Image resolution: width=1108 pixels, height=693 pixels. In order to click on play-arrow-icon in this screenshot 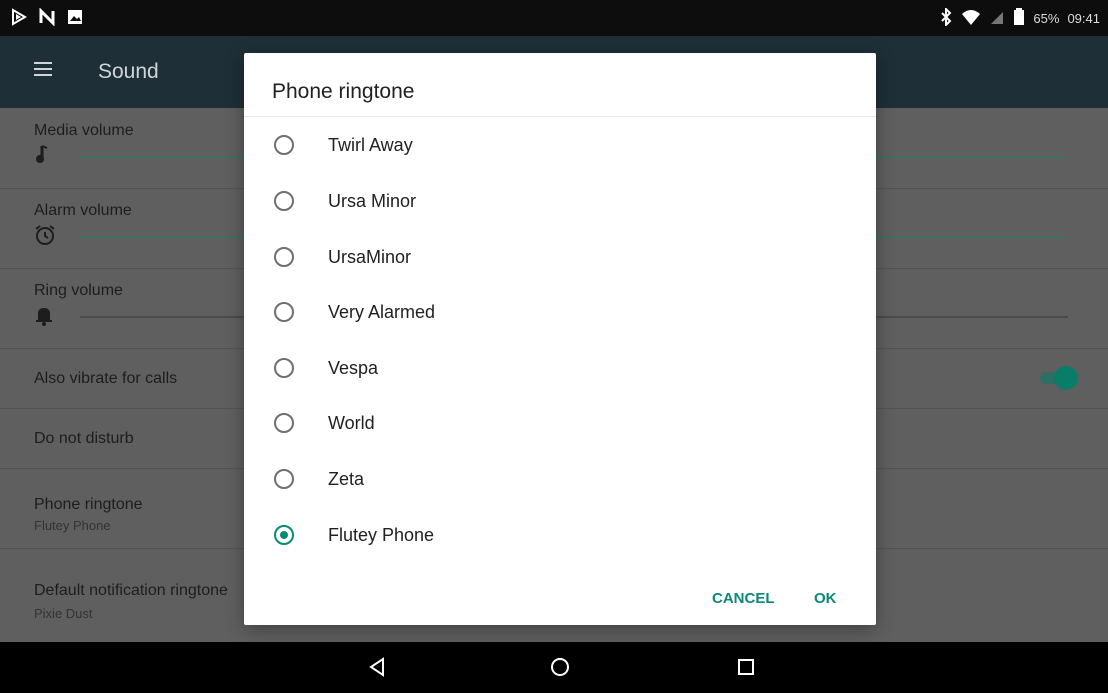, I will do `click(19, 19)`.